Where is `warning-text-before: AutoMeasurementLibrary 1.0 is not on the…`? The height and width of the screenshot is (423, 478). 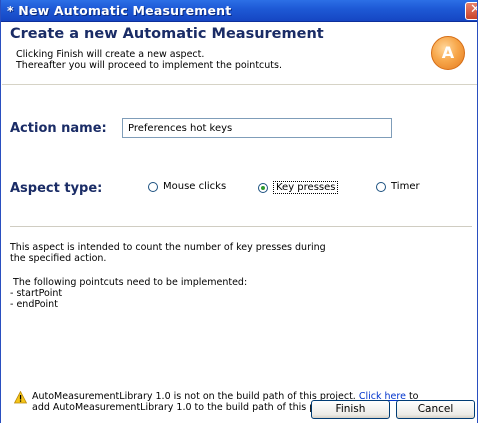
warning-text-before: AutoMeasurementLibrary 1.0 is not on the… is located at coordinates (195, 396).